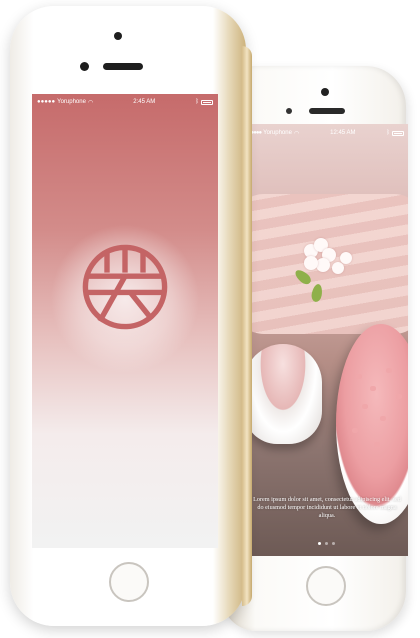 The width and height of the screenshot is (420, 638). I want to click on cup-image, so click(283, 394).